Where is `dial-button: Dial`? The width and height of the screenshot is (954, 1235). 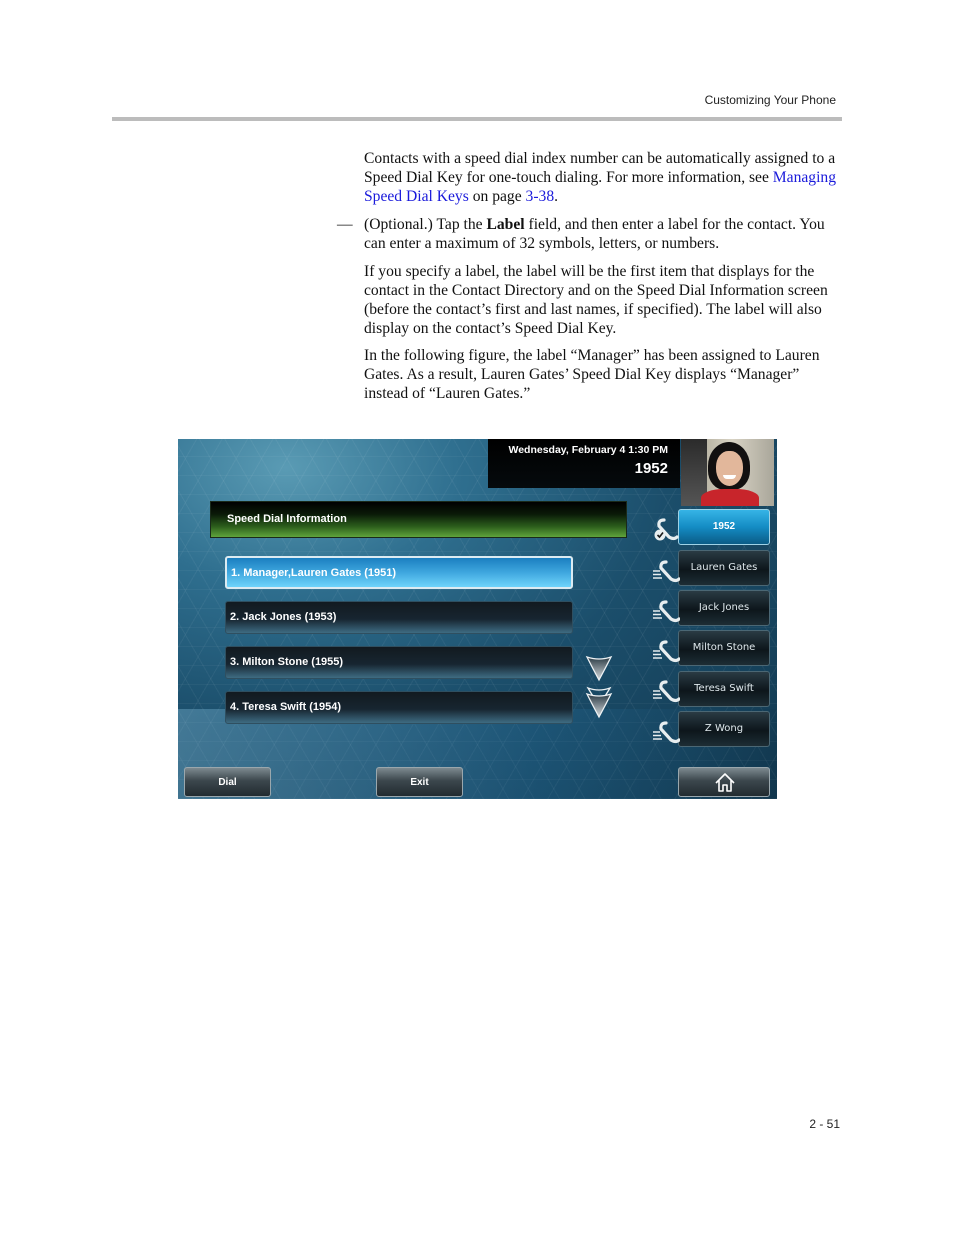
dial-button: Dial is located at coordinates (227, 782).